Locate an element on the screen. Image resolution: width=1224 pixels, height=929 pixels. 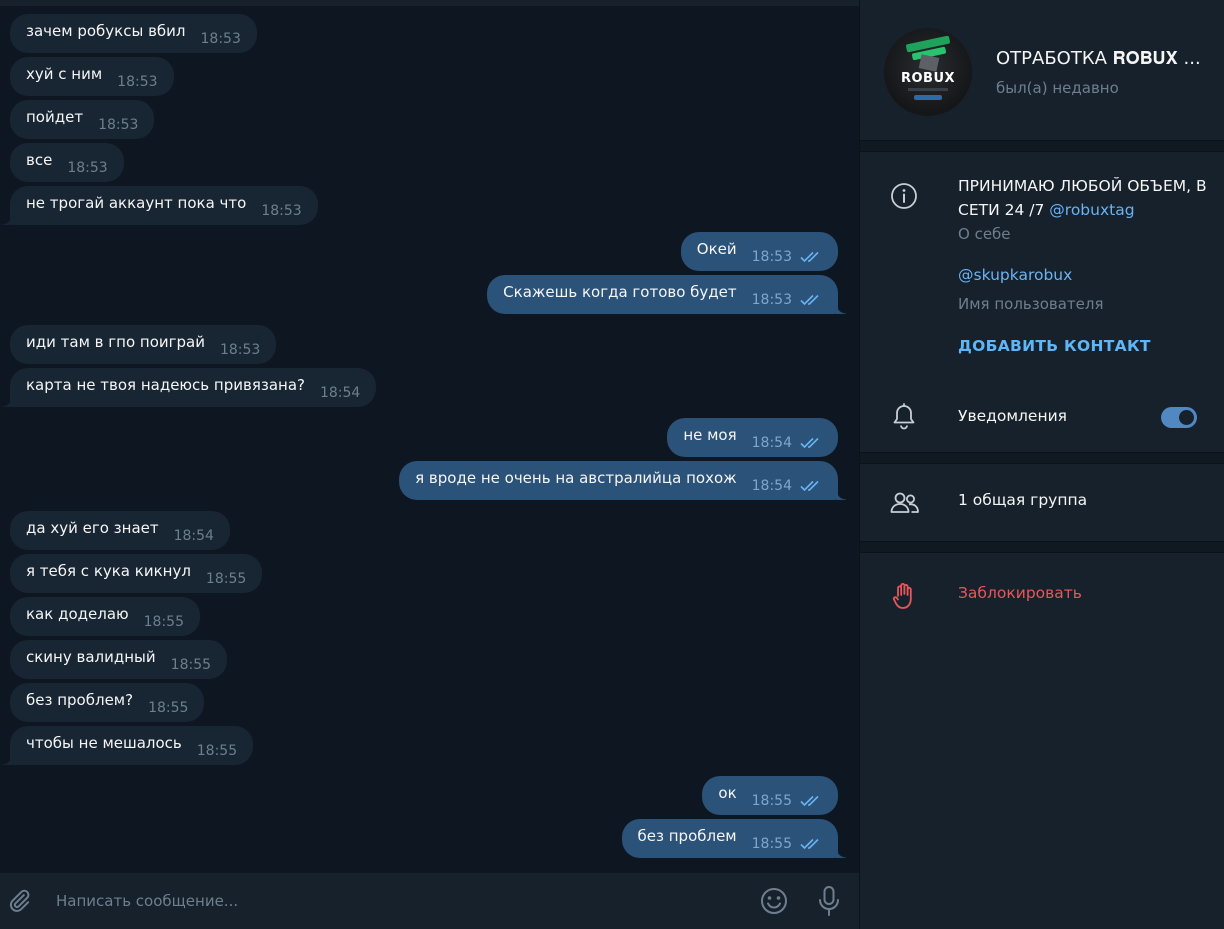
message-bubble: иди там в гпо поиграй 18:53 is located at coordinates (143, 344).